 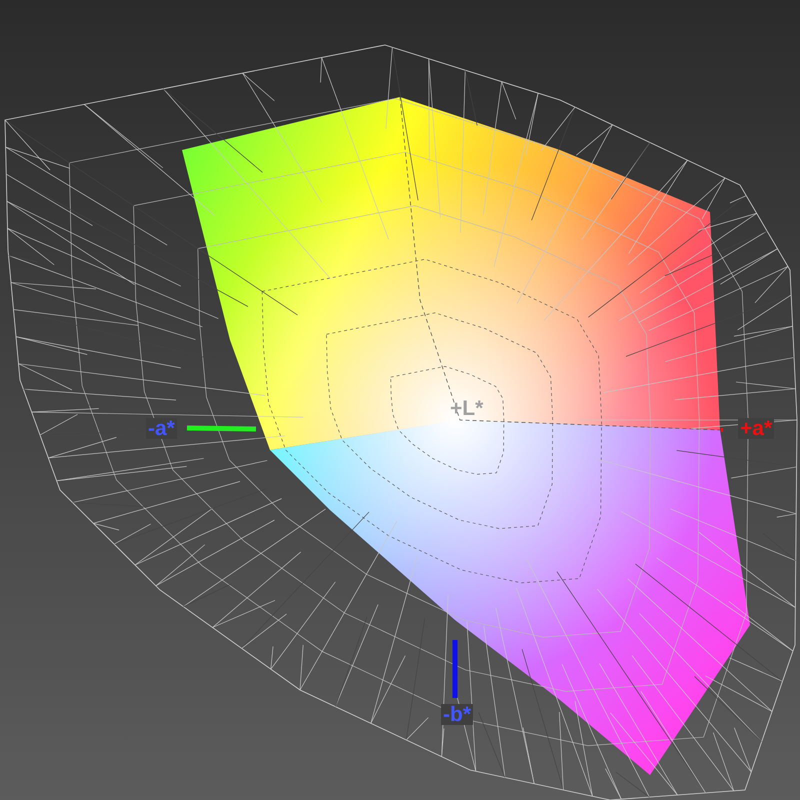 I want to click on axis-label: -a*, so click(x=161, y=428).